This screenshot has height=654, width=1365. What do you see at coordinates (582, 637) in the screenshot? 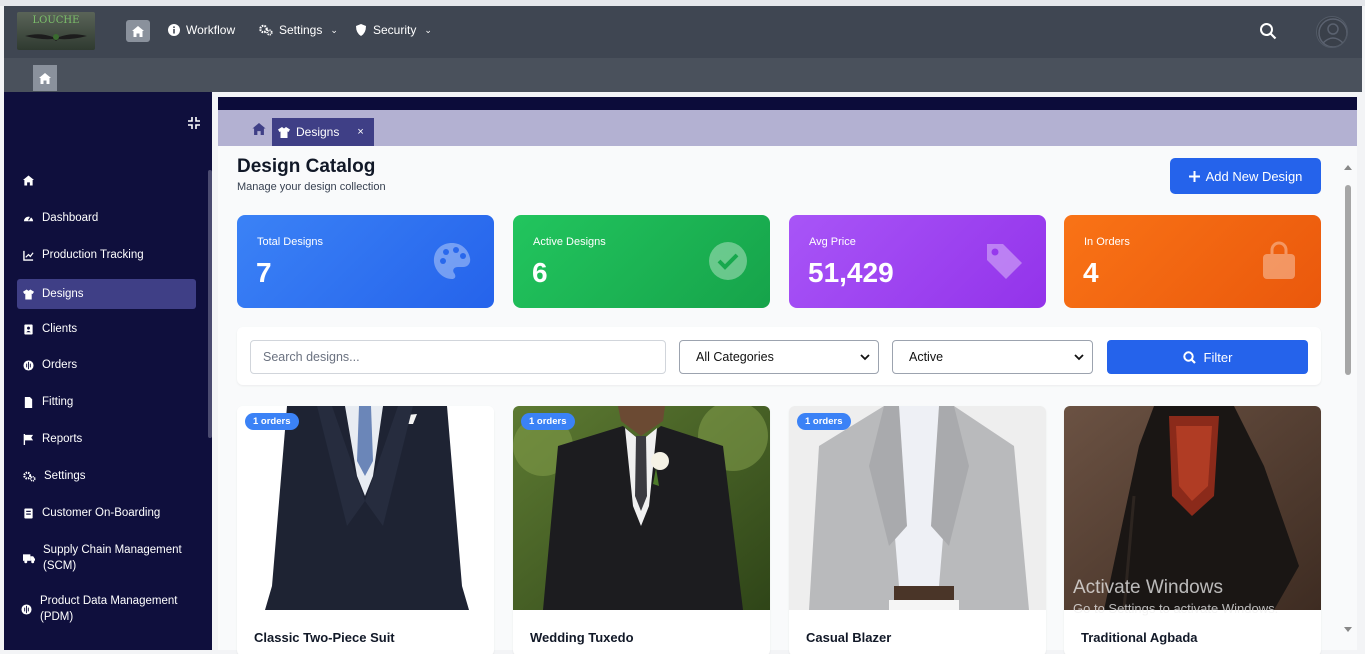
I see `design-name: Wedding Tuxedo` at bounding box center [582, 637].